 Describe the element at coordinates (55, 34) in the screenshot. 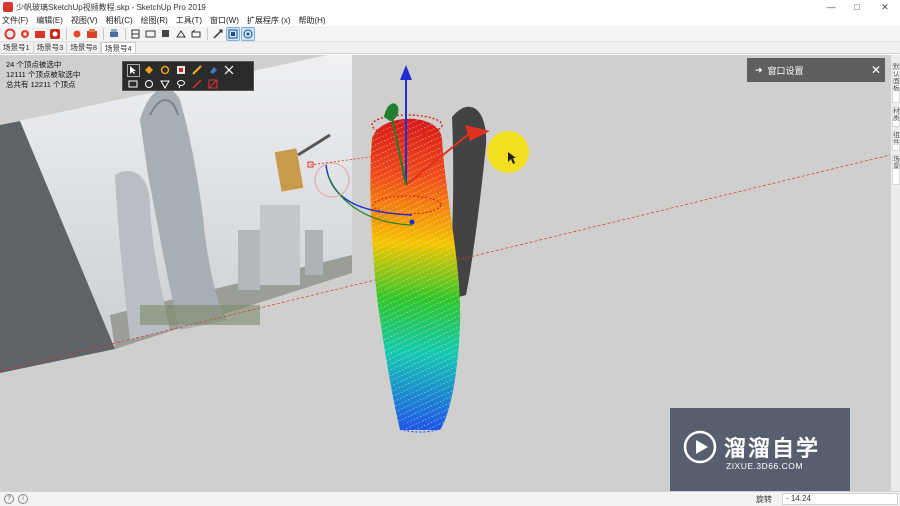

I see `warehouse-icon` at that location.